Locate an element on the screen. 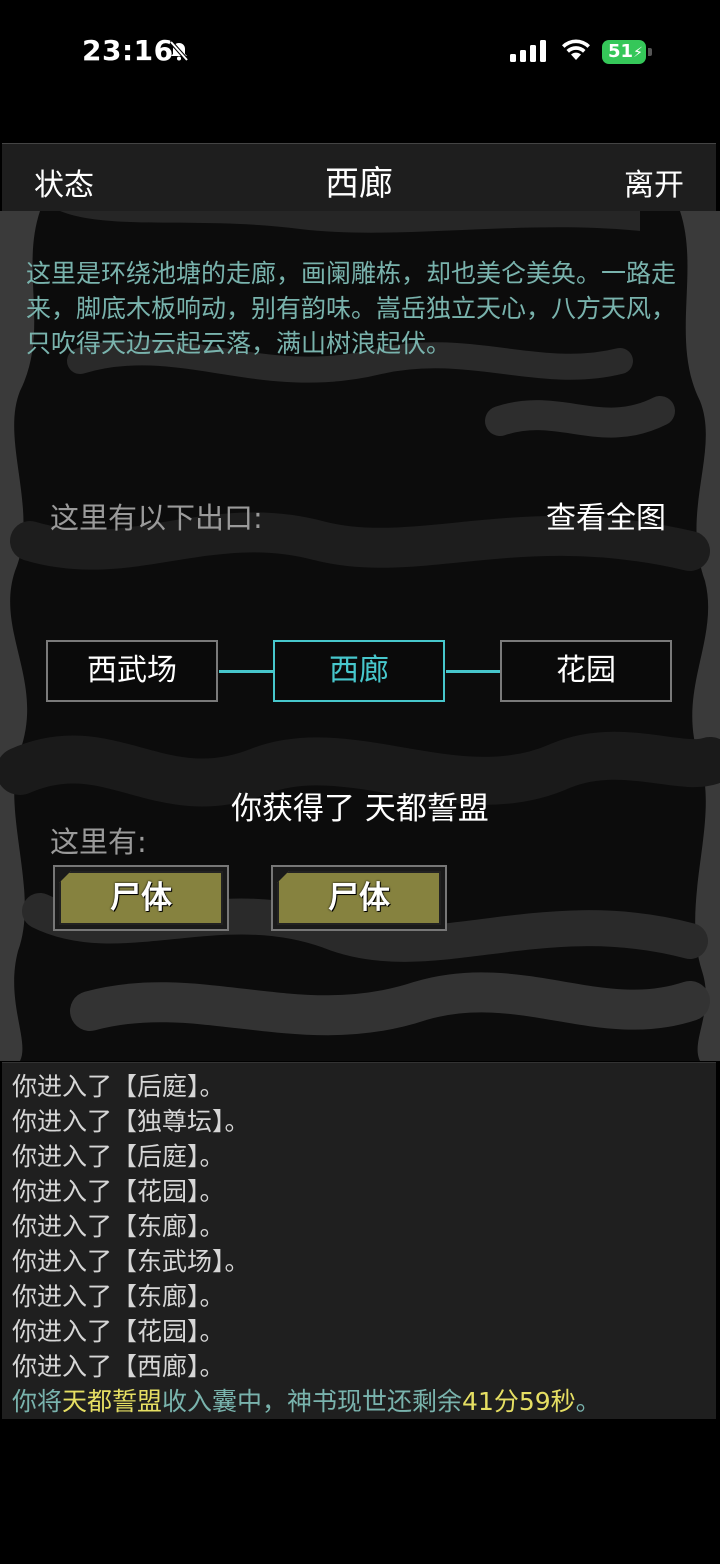 This screenshot has height=1564, width=720. log-item-highlight: 天都誓盟 is located at coordinates (112, 1401).